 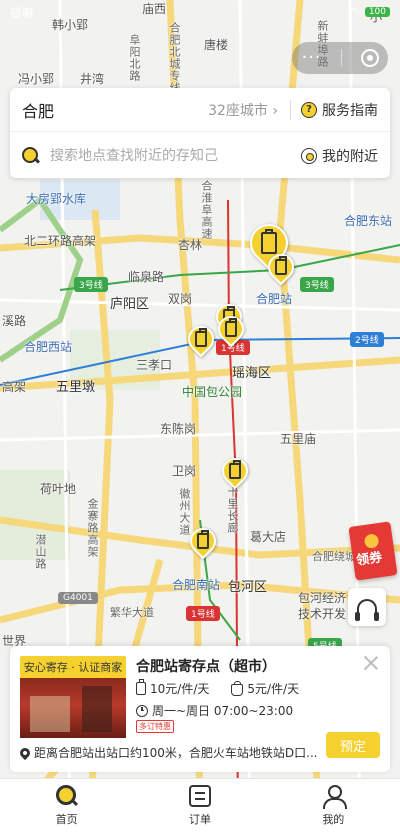 What do you see at coordinates (174, 58) in the screenshot?
I see `map-label: 合肥北城专线` at bounding box center [174, 58].